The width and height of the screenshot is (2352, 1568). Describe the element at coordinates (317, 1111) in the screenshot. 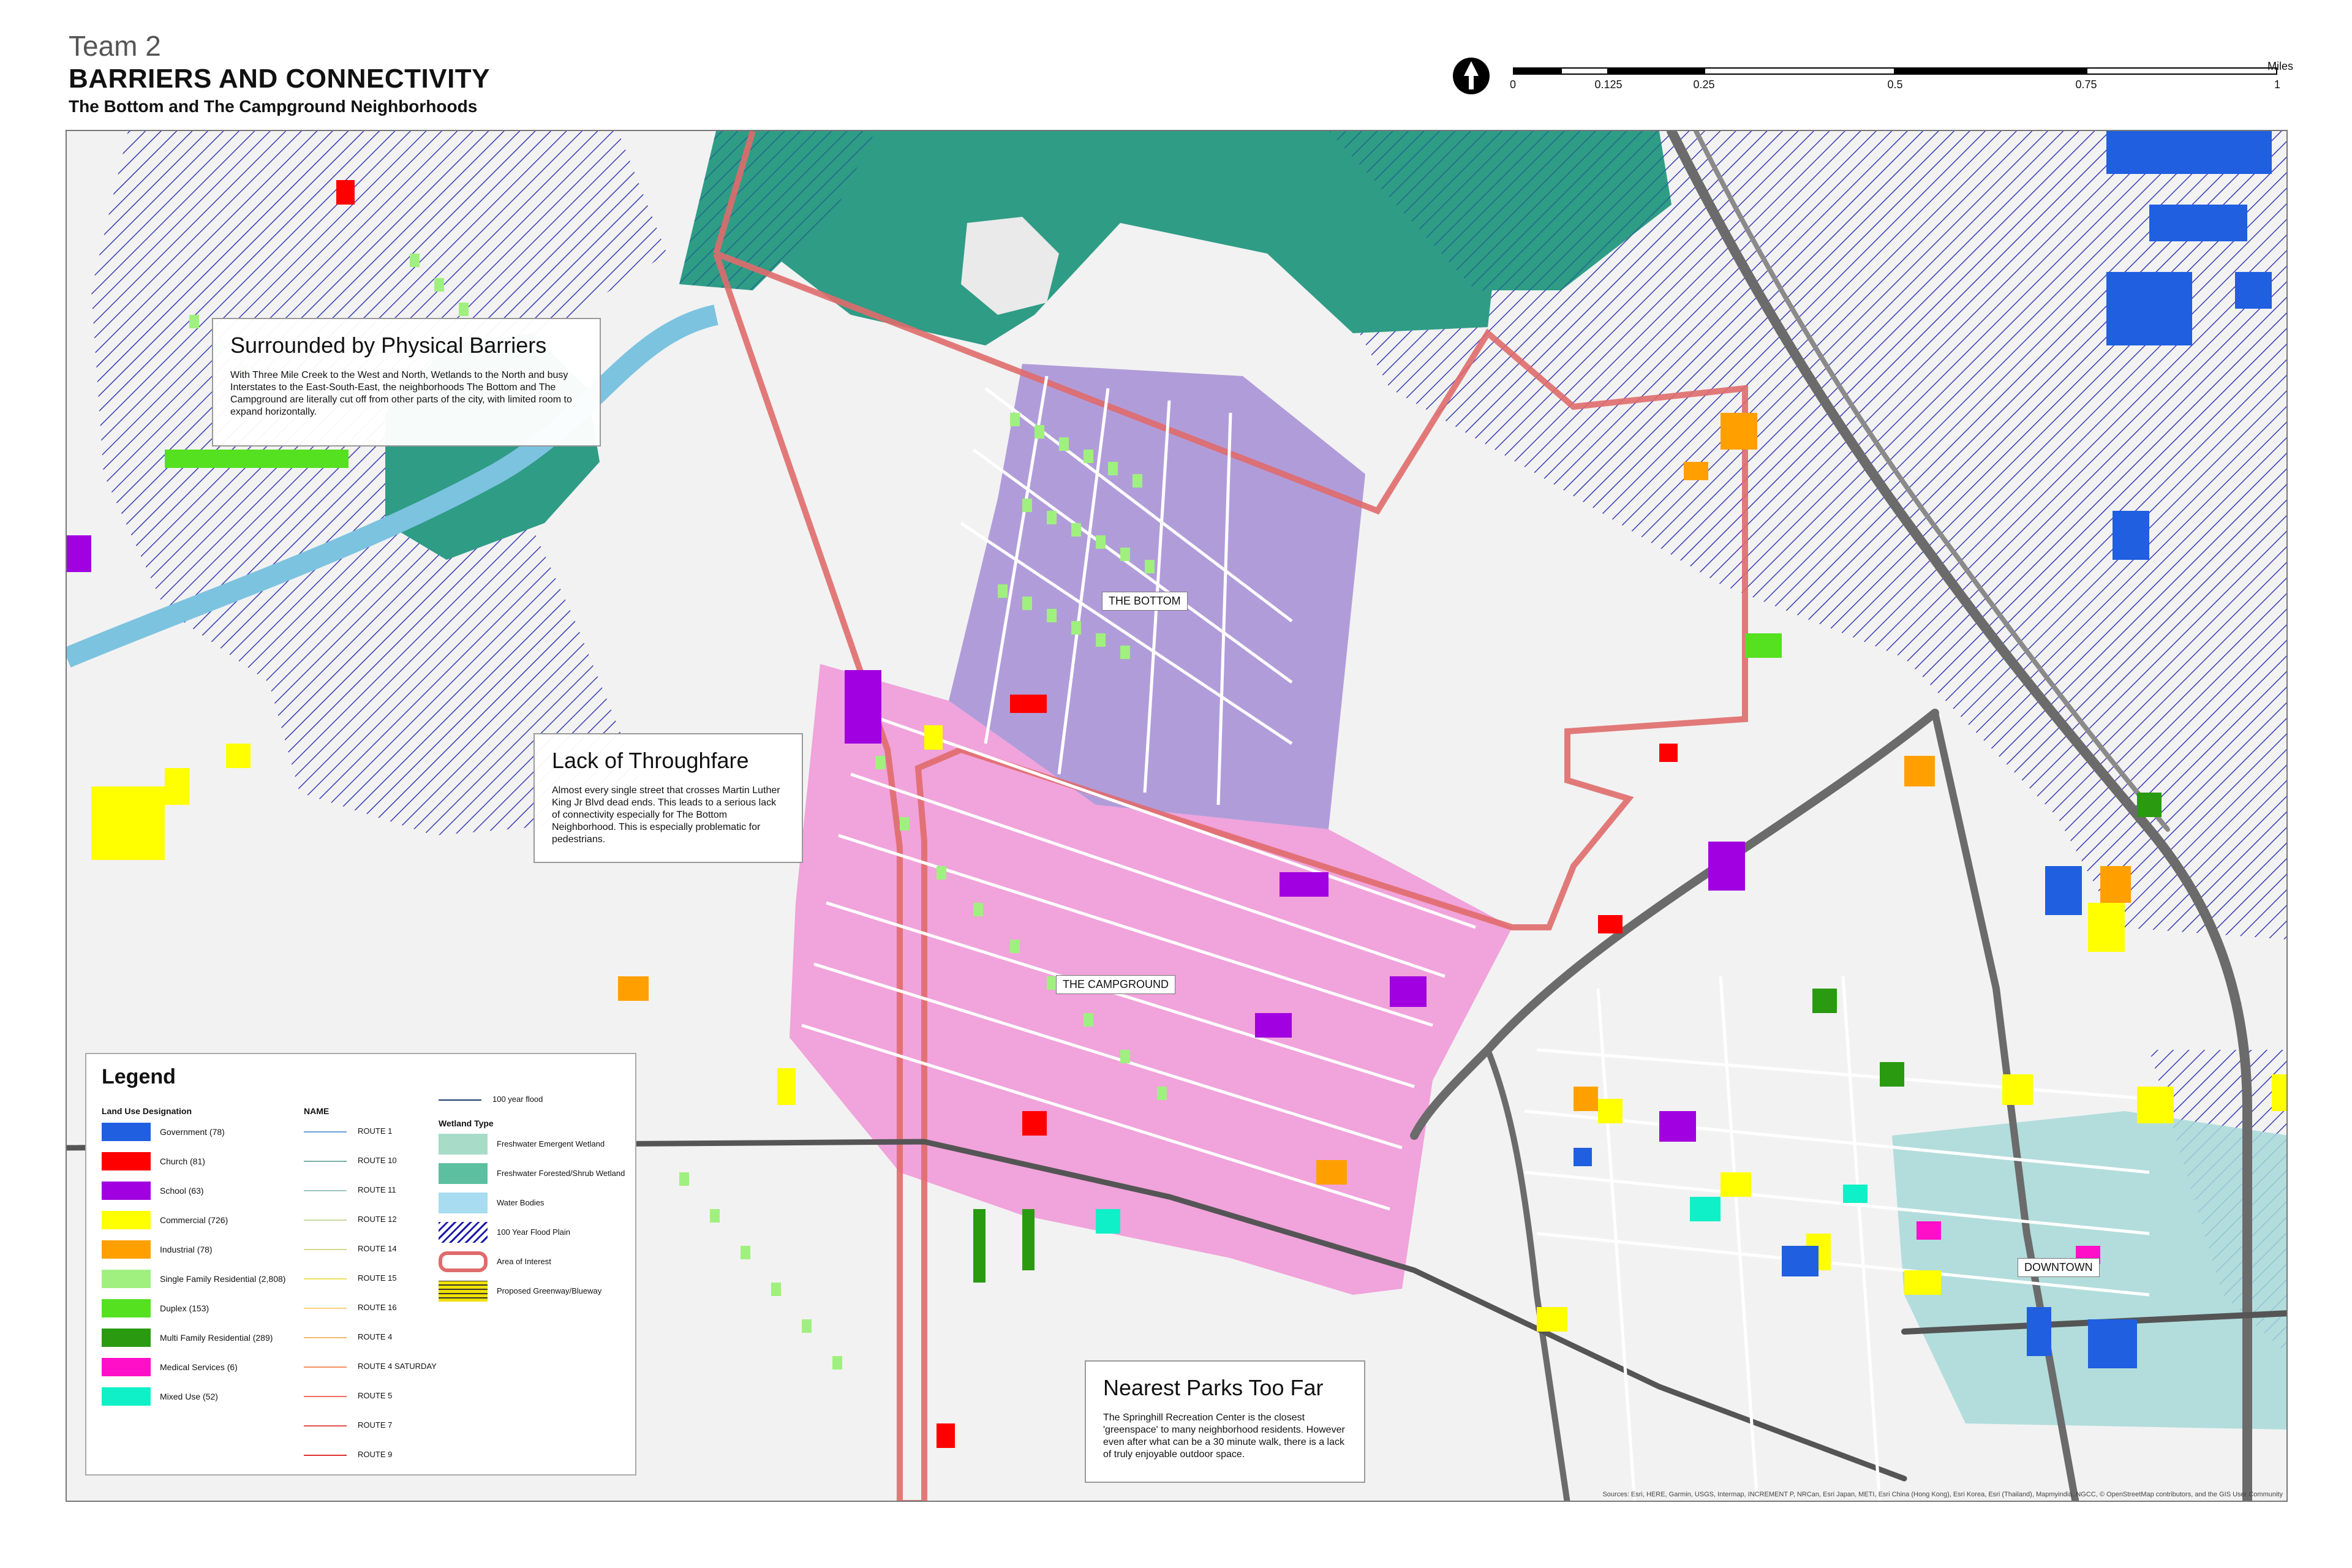

I see `legend-routes-heading: NAME` at that location.